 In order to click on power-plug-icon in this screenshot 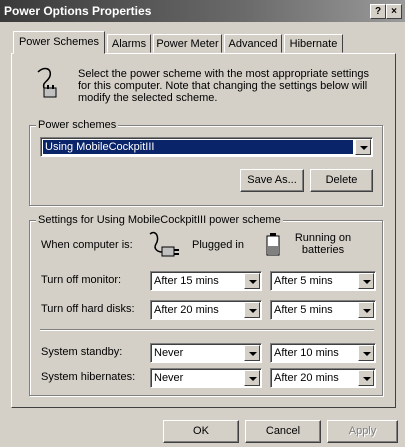, I will do `click(47, 82)`.